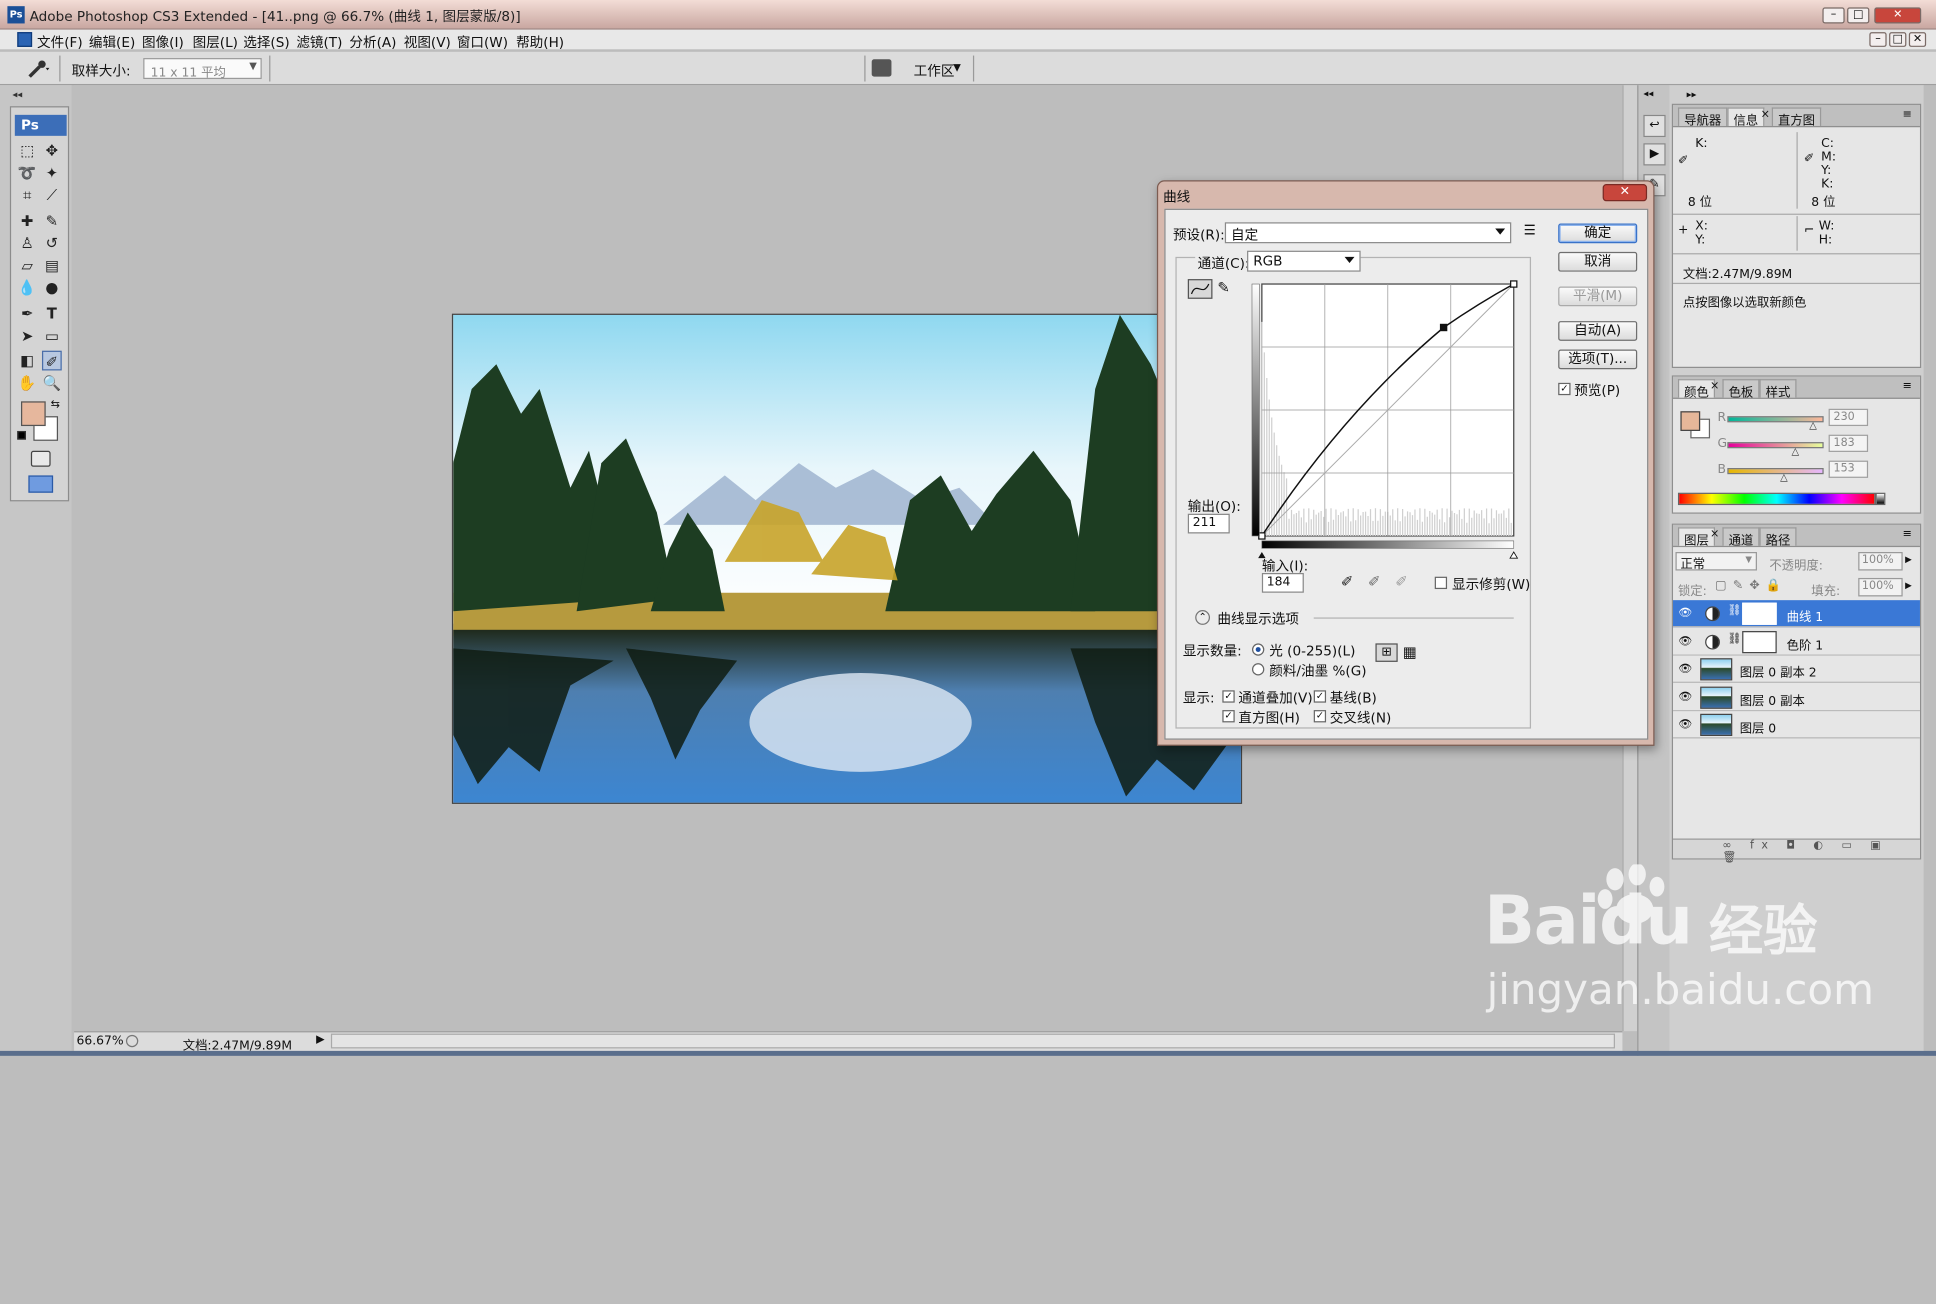 Image resolution: width=1936 pixels, height=1304 pixels. I want to click on layer-name: 图层 0 副本, so click(1772, 699).